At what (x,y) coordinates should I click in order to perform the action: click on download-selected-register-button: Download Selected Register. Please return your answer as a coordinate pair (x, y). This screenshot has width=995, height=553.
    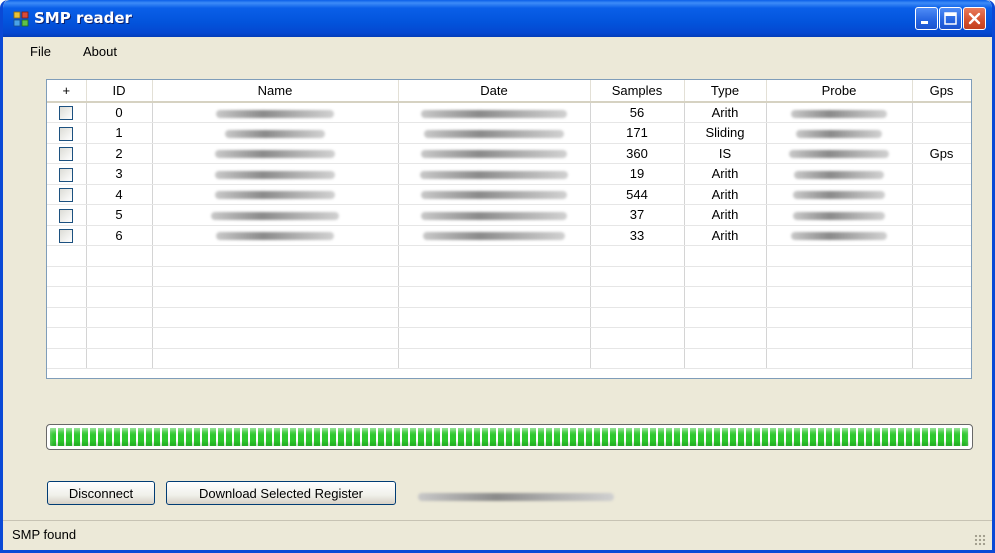
    Looking at the image, I should click on (281, 493).